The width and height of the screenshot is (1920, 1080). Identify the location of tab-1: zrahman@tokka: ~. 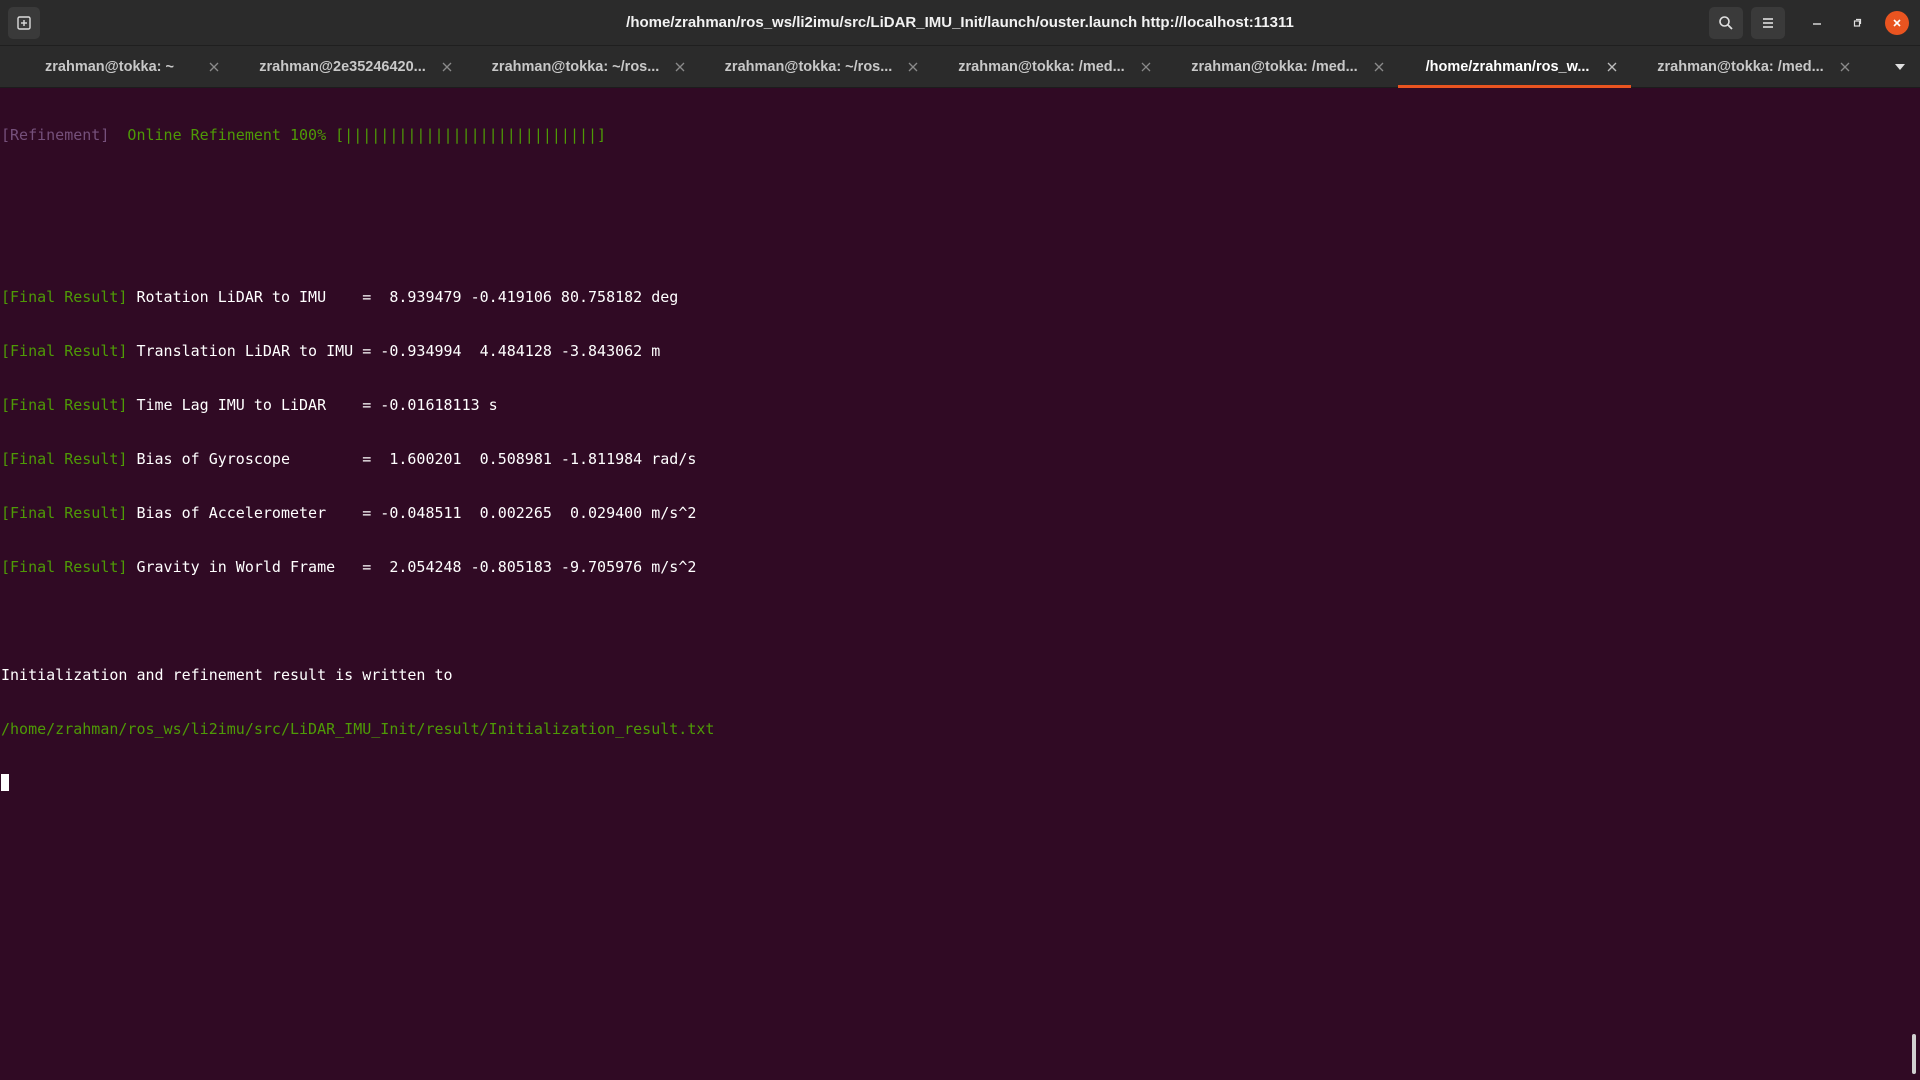
(116, 67).